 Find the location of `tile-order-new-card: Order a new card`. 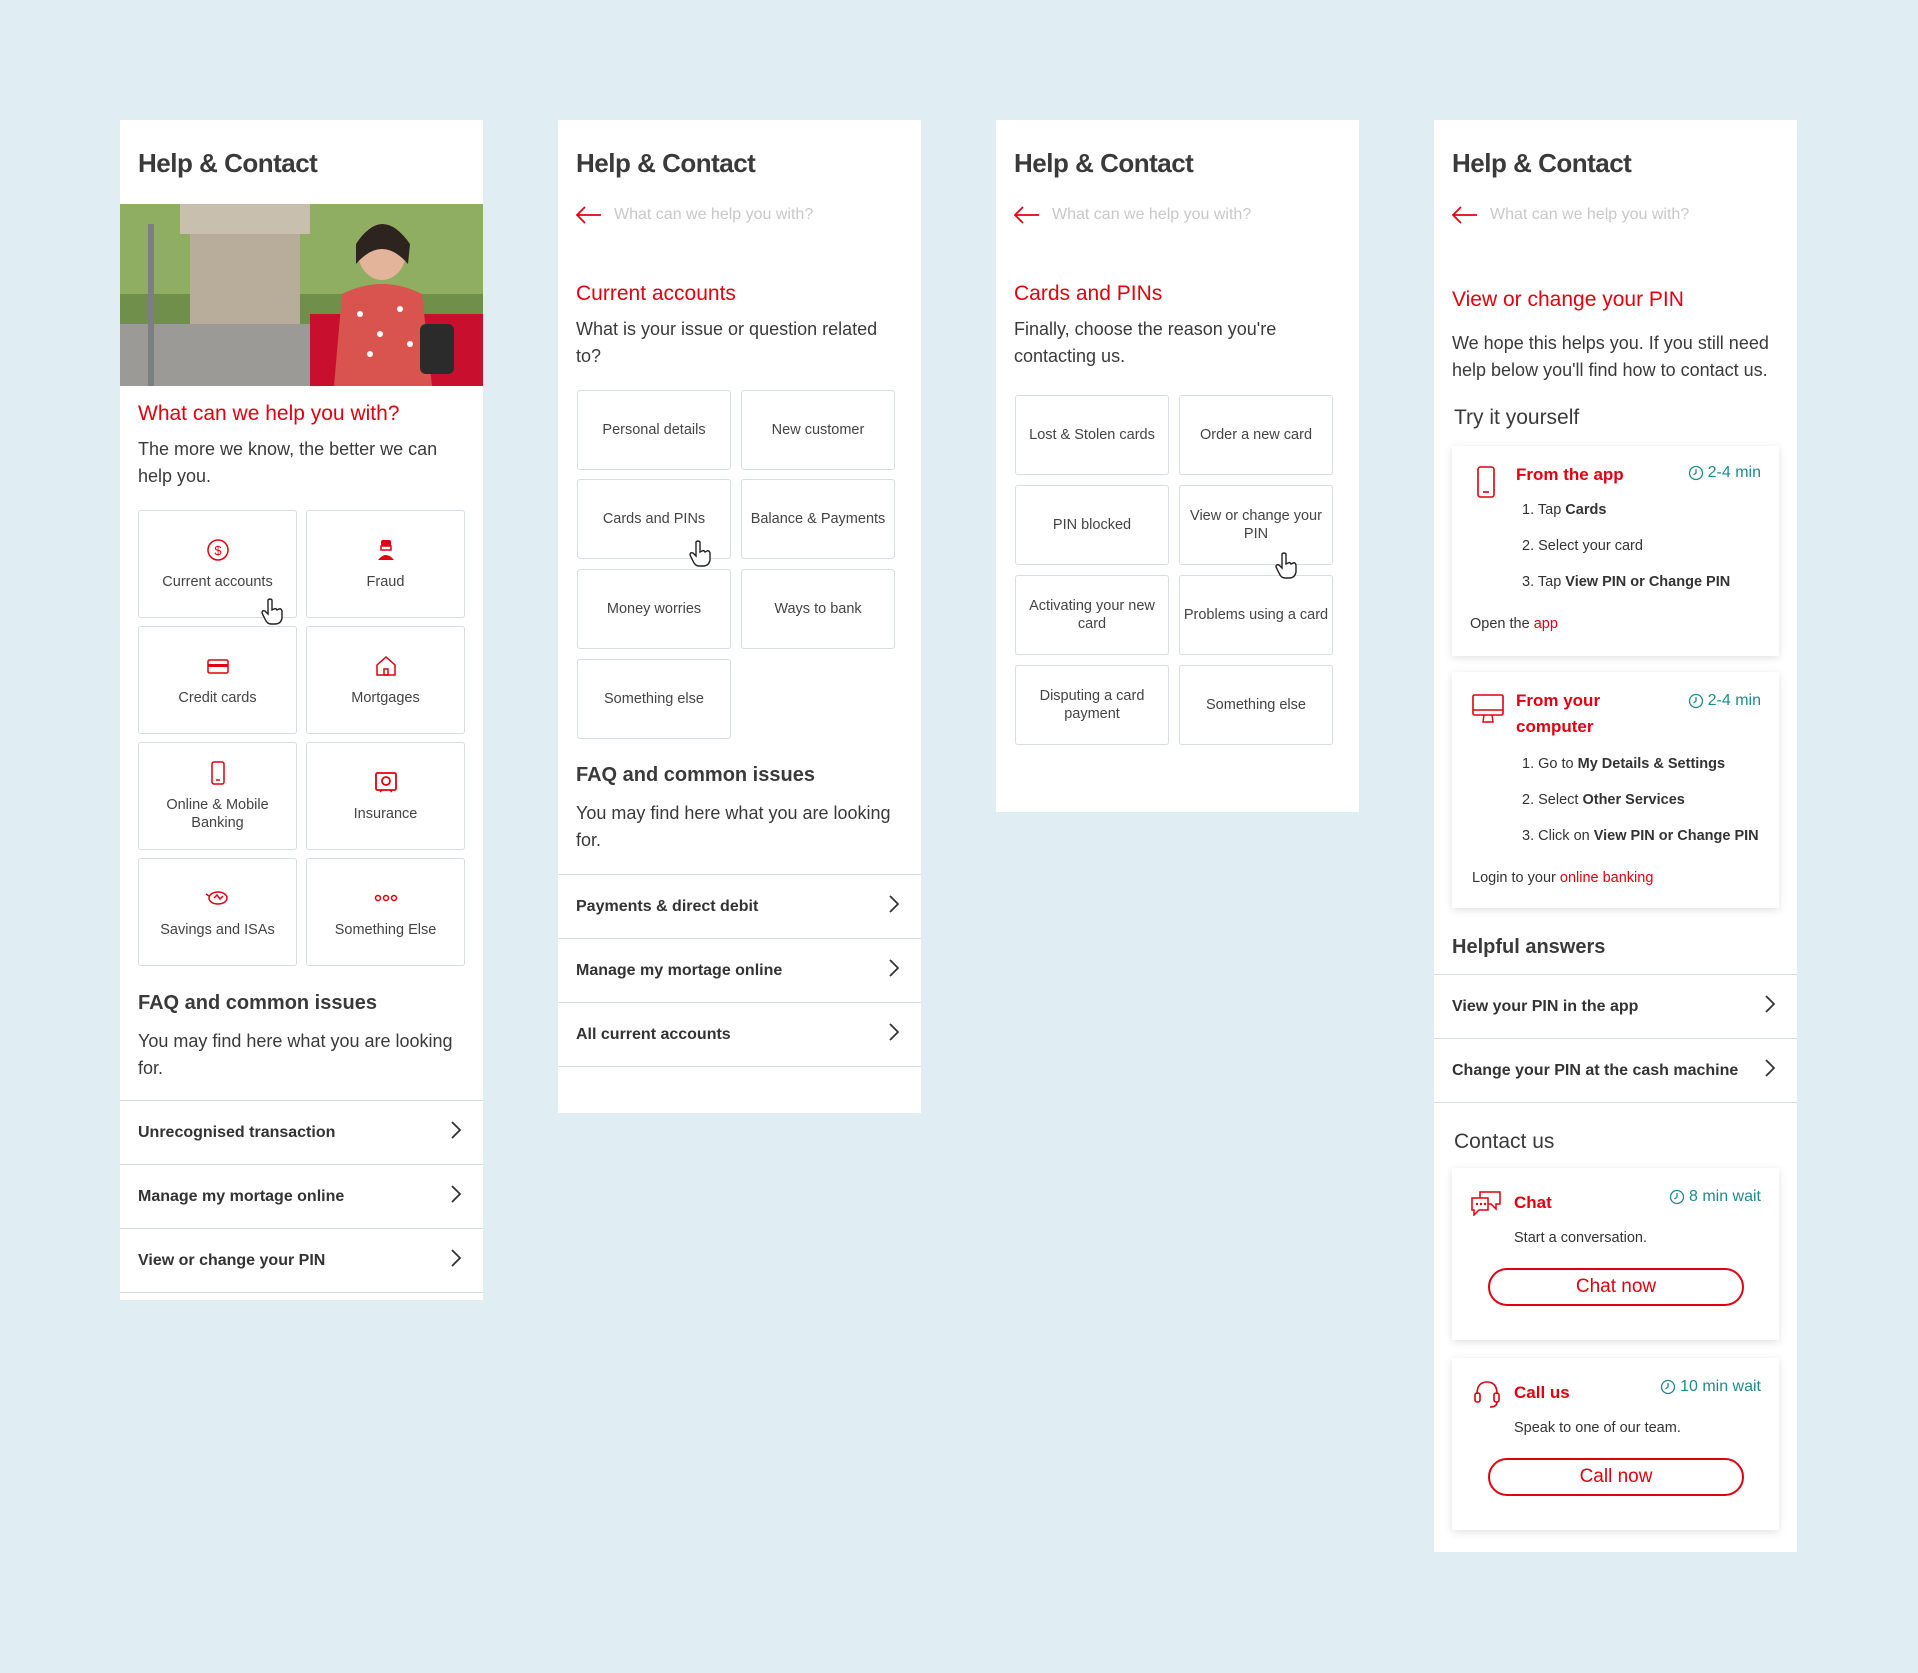

tile-order-new-card: Order a new card is located at coordinates (1256, 435).